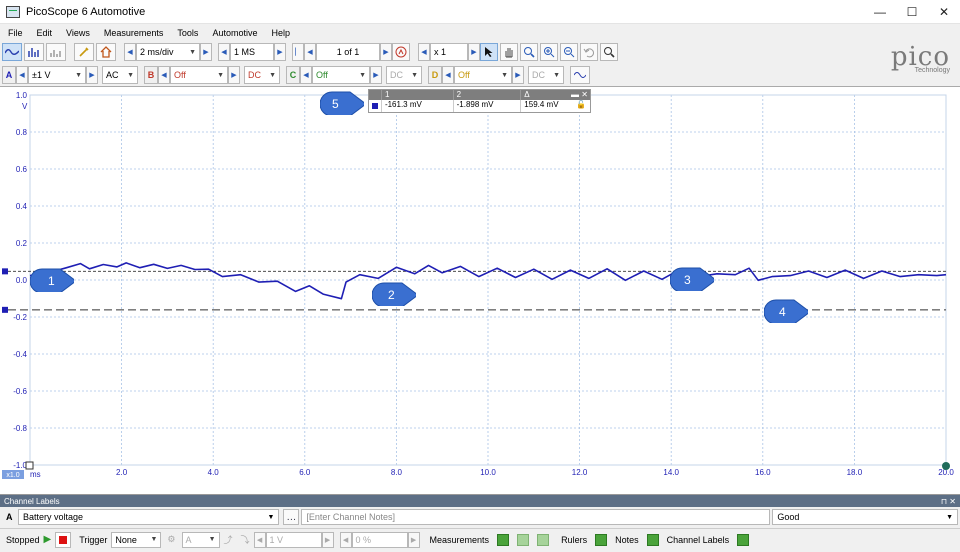 The height and width of the screenshot is (552, 960). What do you see at coordinates (92, 75) in the screenshot?
I see `channel-a-range-next: ▶` at bounding box center [92, 75].